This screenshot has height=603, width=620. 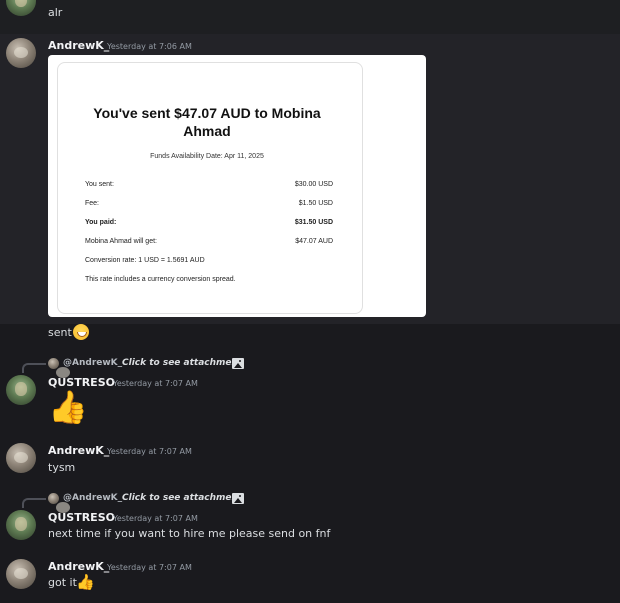 What do you see at coordinates (92, 203) in the screenshot?
I see `receipt-row-label: Fee:` at bounding box center [92, 203].